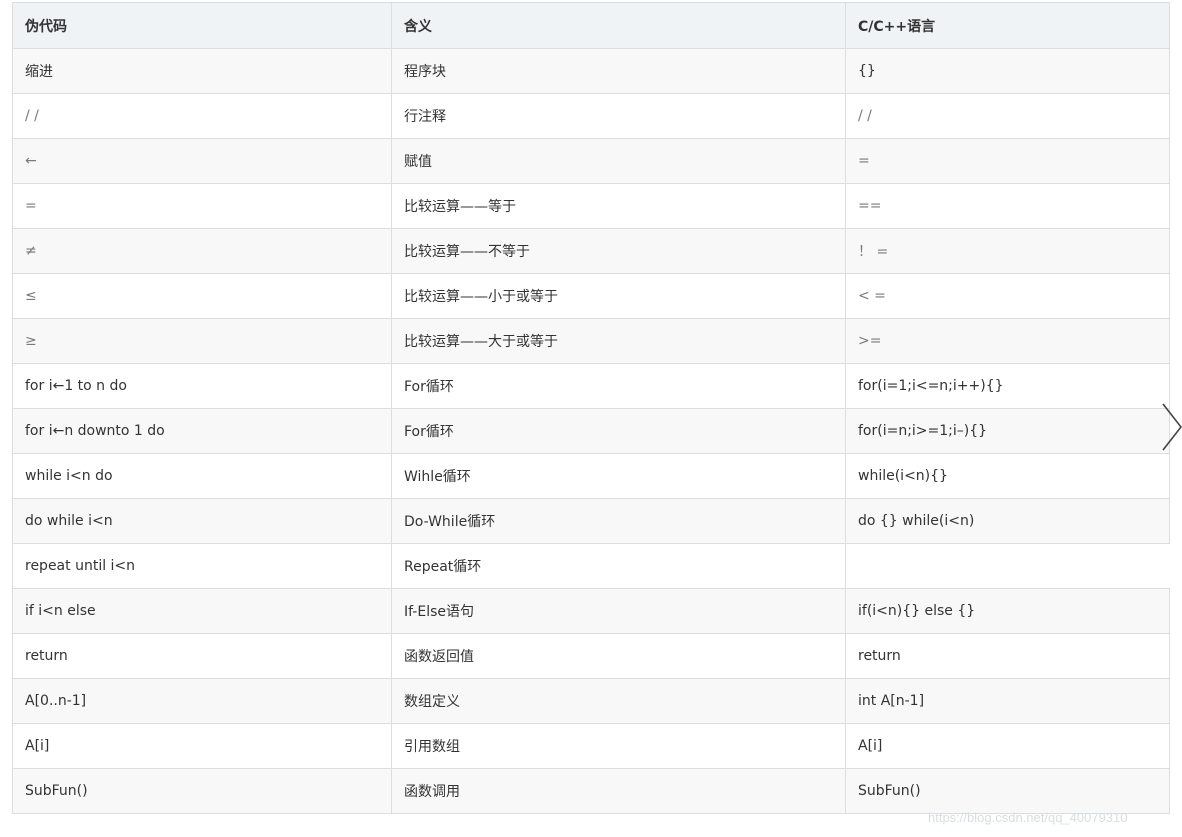 This screenshot has height=837, width=1182. Describe the element at coordinates (202, 161) in the screenshot. I see `cell-pseudocode: ←` at that location.